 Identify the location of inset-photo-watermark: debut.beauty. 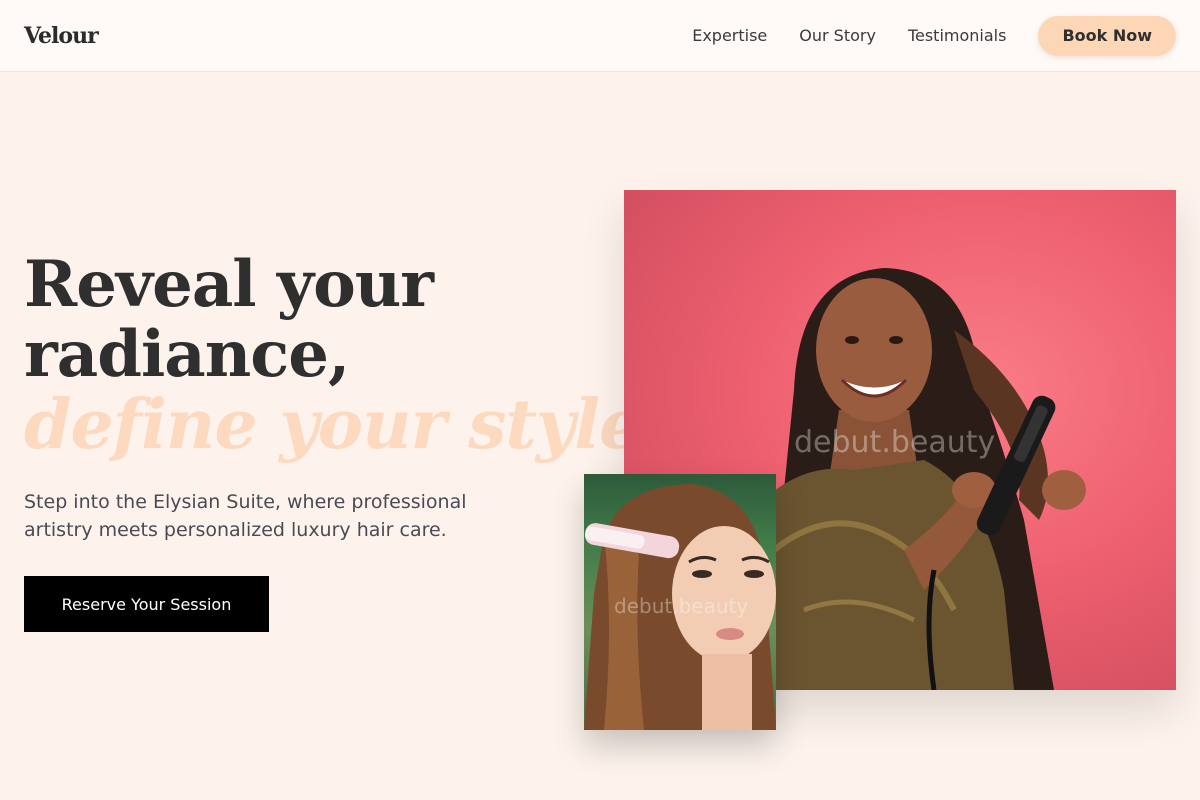
(681, 606).